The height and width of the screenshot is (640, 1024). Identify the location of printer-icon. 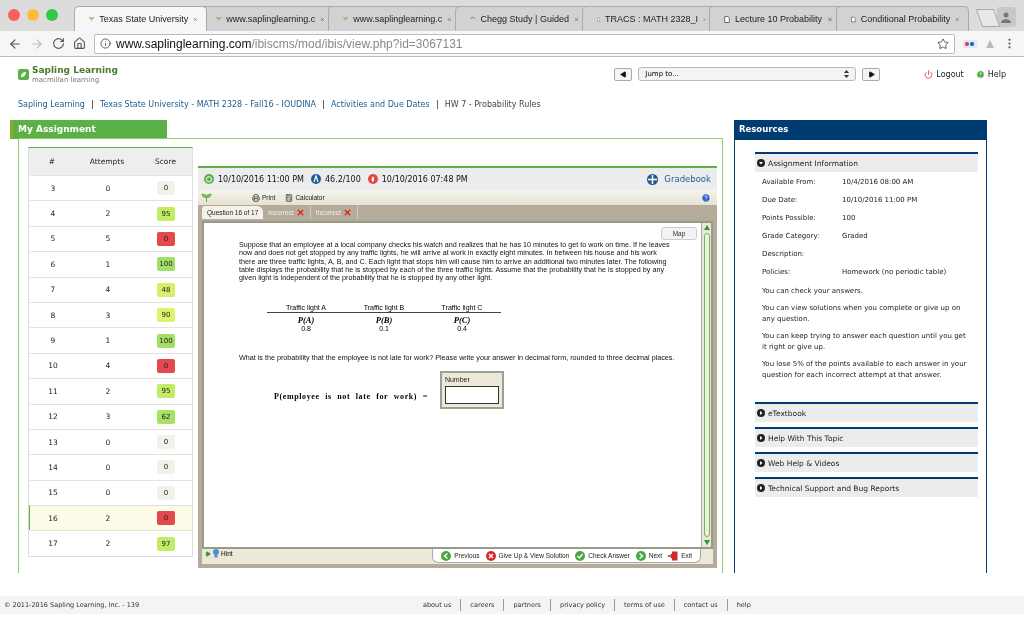
(256, 197).